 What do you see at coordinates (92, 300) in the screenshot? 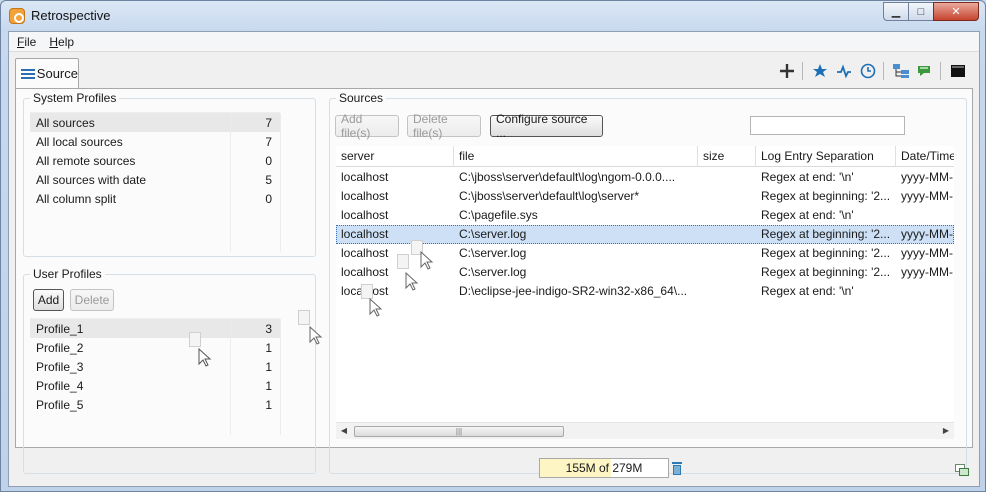
I see `delete-profile-button: Delete` at bounding box center [92, 300].